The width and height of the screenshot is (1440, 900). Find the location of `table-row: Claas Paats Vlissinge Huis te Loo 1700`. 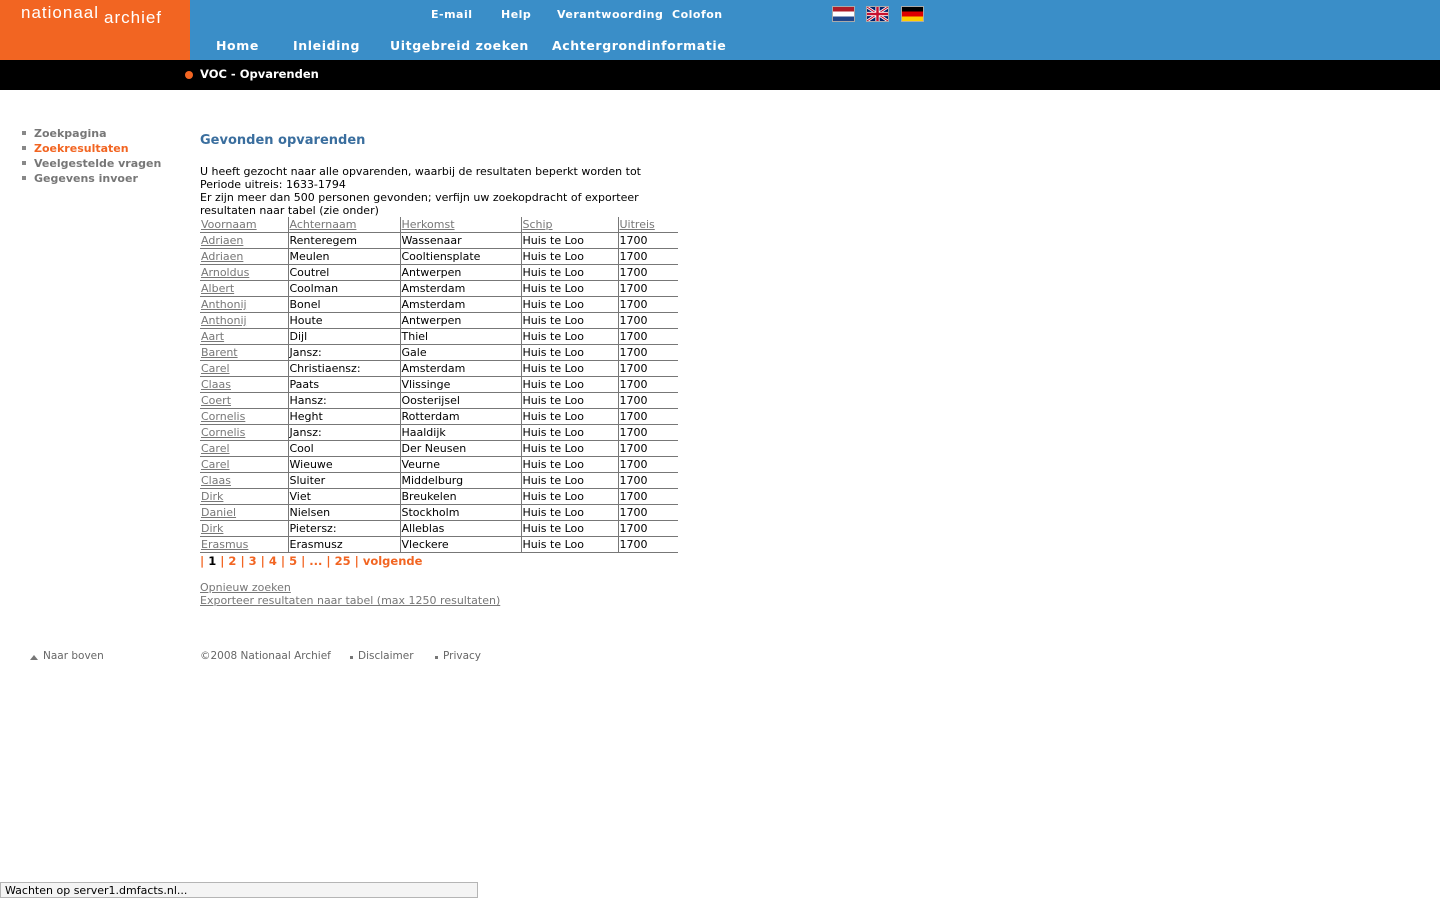

table-row: Claas Paats Vlissinge Huis te Loo 1700 is located at coordinates (439, 384).